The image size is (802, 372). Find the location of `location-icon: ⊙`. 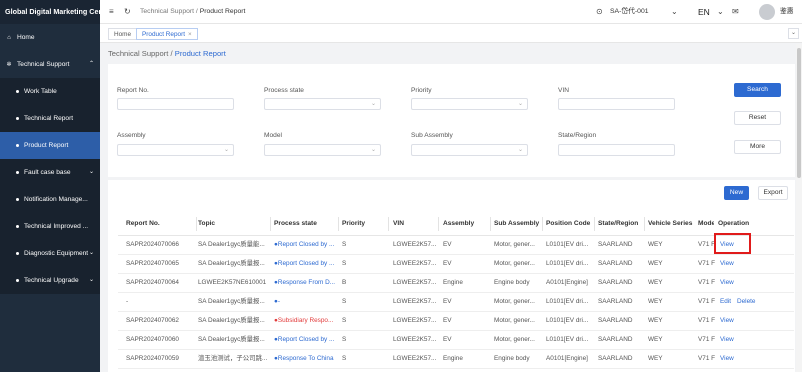

location-icon: ⊙ is located at coordinates (599, 11).